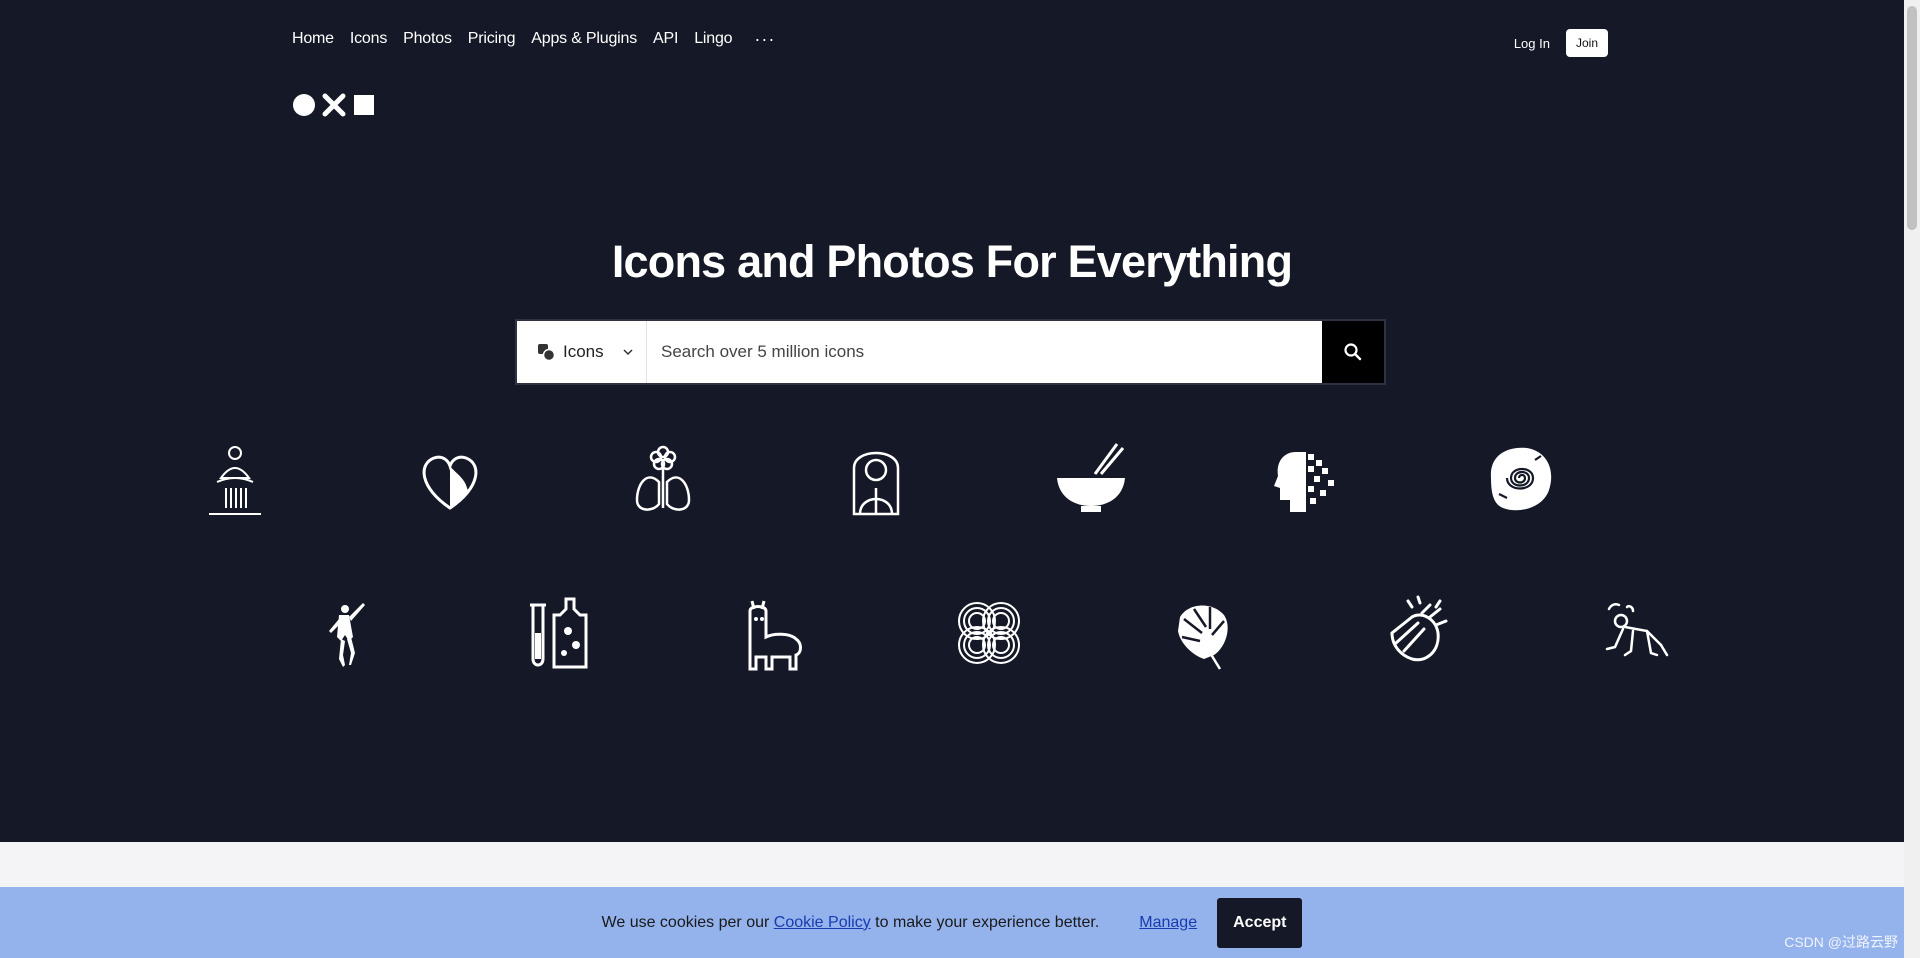 This screenshot has width=1920, height=958. What do you see at coordinates (345, 633) in the screenshot?
I see `dancer-icon` at bounding box center [345, 633].